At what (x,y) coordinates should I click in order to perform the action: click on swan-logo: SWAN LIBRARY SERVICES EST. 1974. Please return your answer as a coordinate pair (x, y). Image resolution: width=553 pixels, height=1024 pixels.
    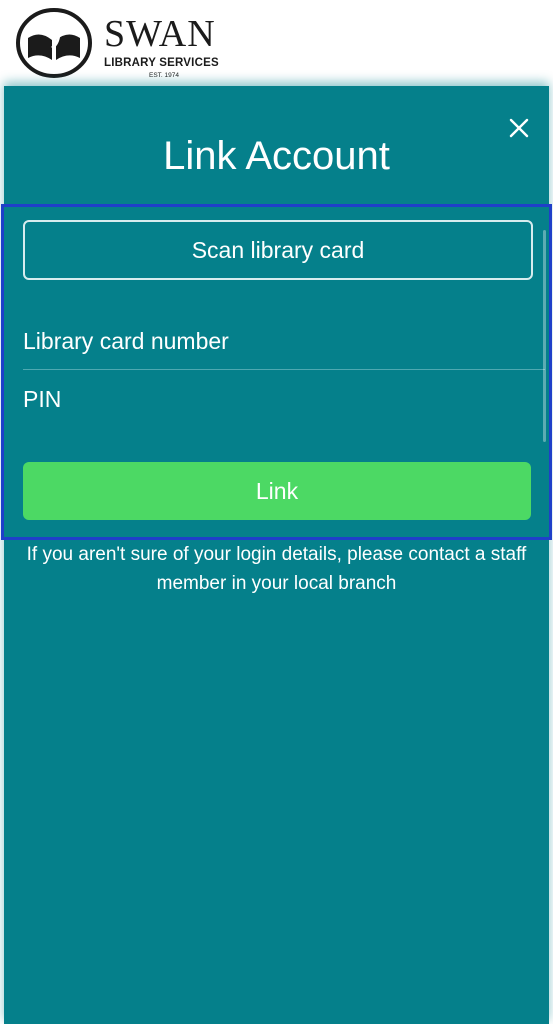
    Looking at the image, I should click on (126, 45).